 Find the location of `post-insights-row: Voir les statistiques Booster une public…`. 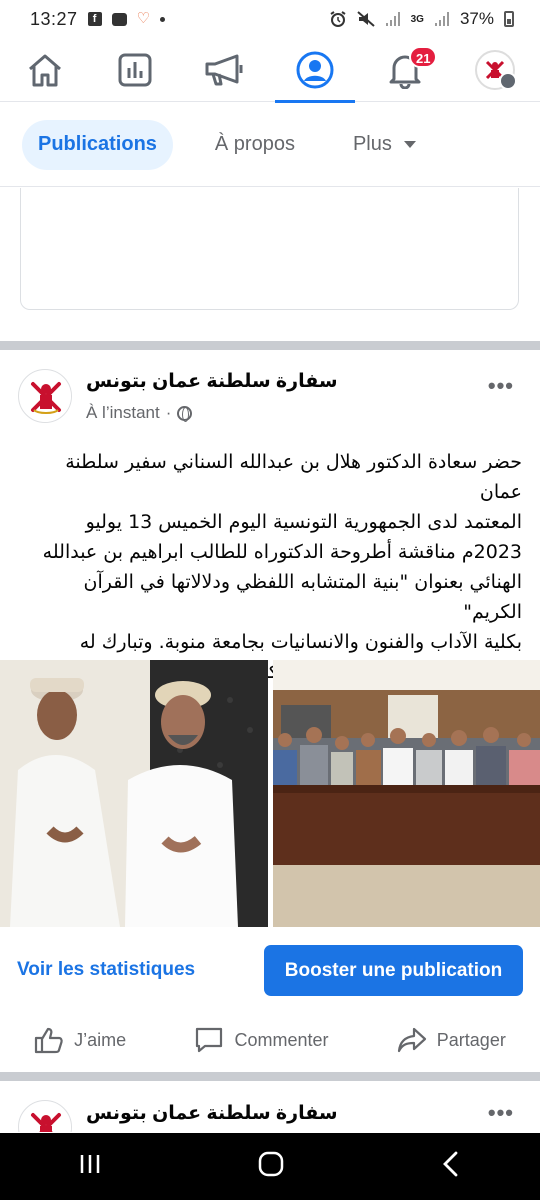

post-insights-row: Voir les statistiques Booster une public… is located at coordinates (270, 971).